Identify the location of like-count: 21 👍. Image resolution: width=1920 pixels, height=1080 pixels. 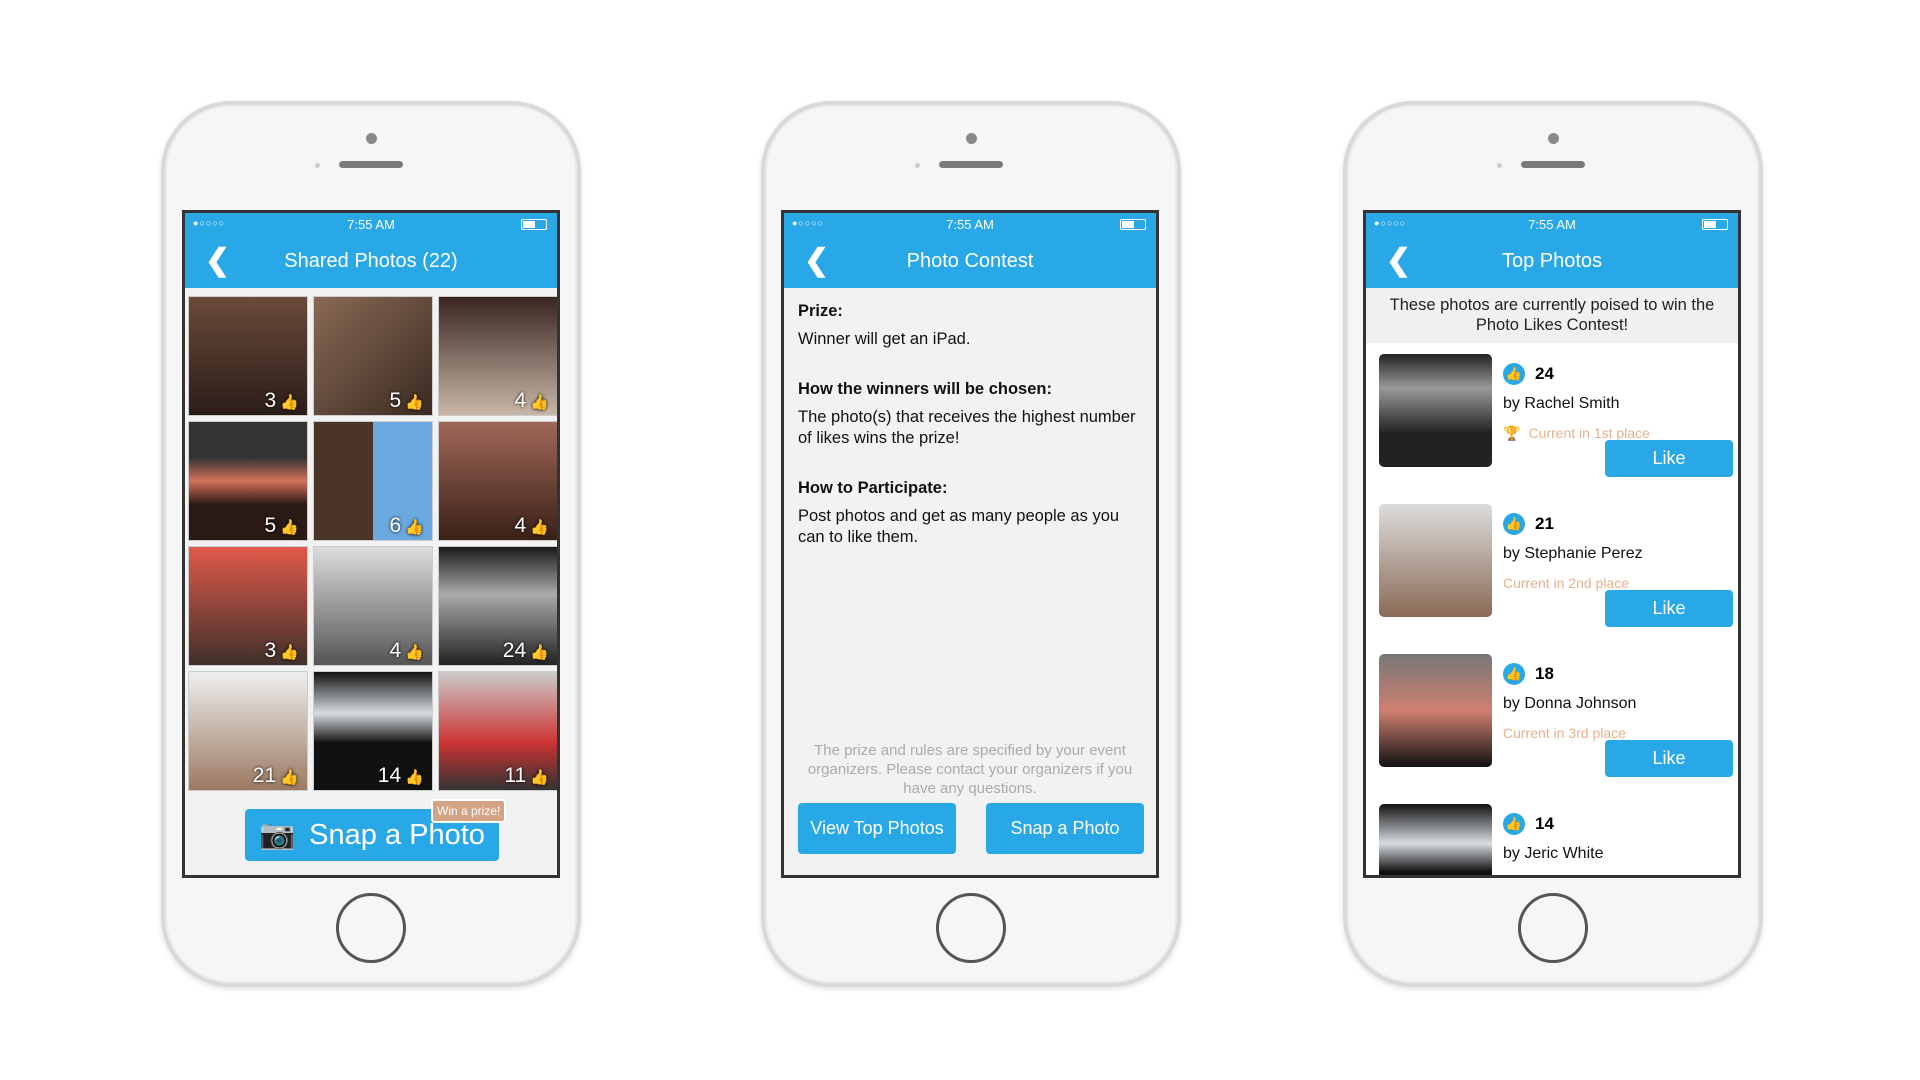
(275, 775).